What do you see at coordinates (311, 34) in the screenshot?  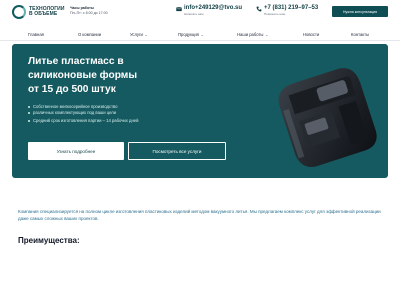 I see `nav-item-news: Новости` at bounding box center [311, 34].